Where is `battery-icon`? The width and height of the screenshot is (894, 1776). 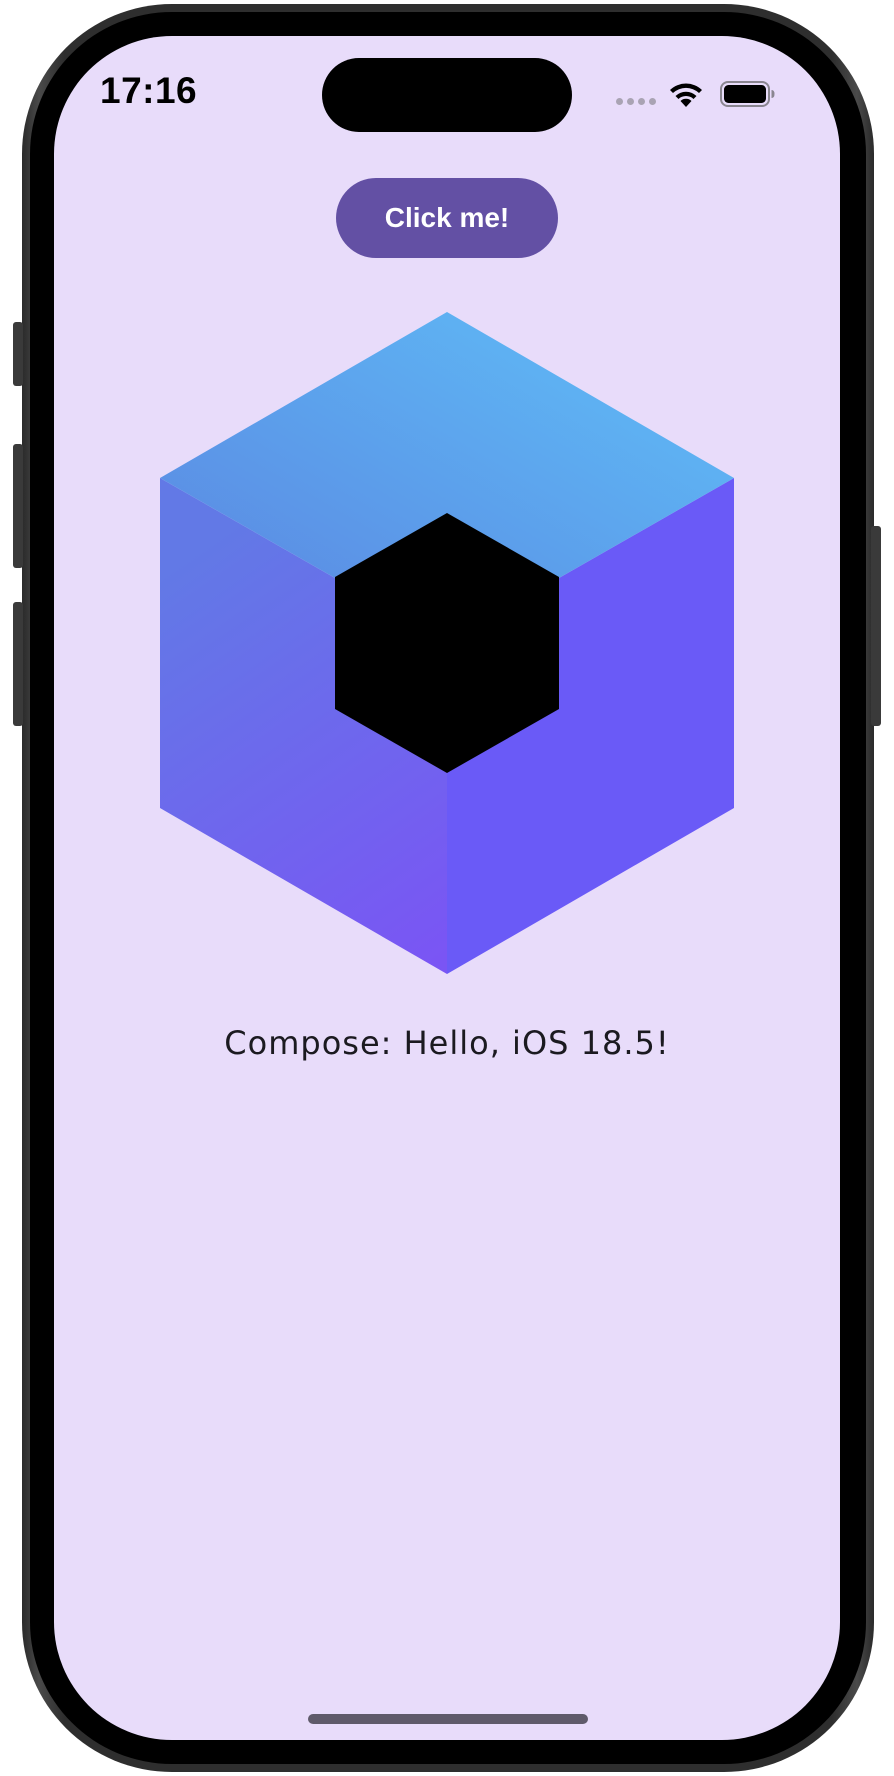 battery-icon is located at coordinates (747, 94).